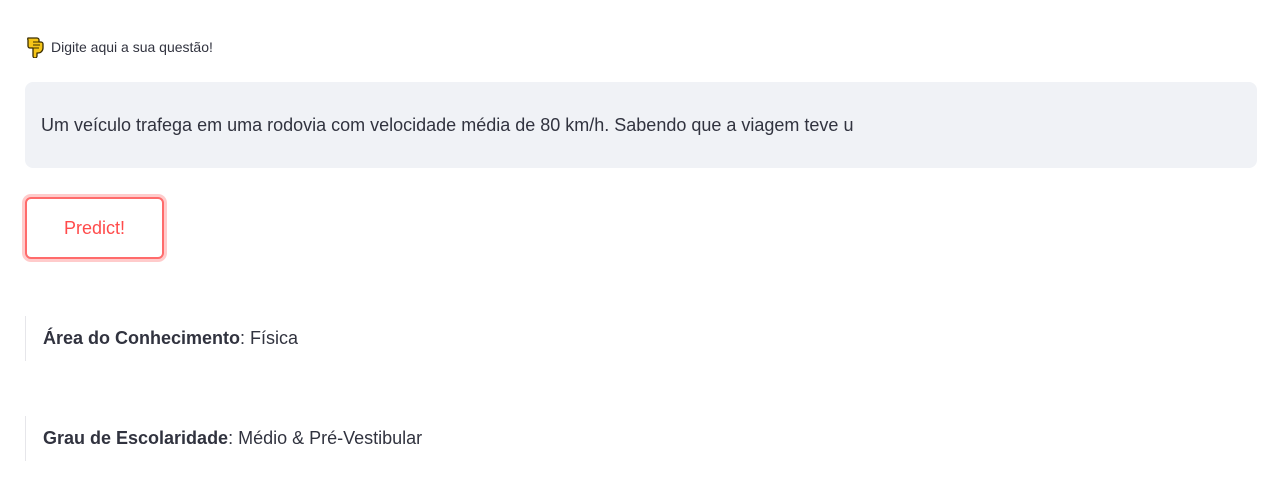  What do you see at coordinates (330, 438) in the screenshot?
I see `result-grau-value: Médio & Pré-Vestibular` at bounding box center [330, 438].